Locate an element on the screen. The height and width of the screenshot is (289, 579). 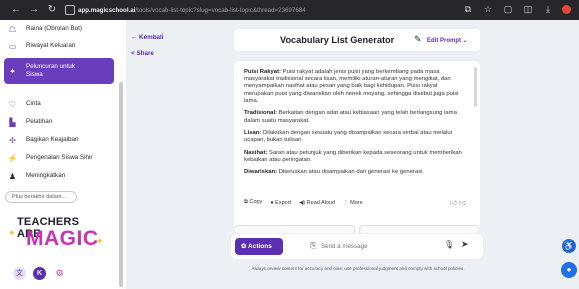
training-icon: ▙ is located at coordinates (12, 122).